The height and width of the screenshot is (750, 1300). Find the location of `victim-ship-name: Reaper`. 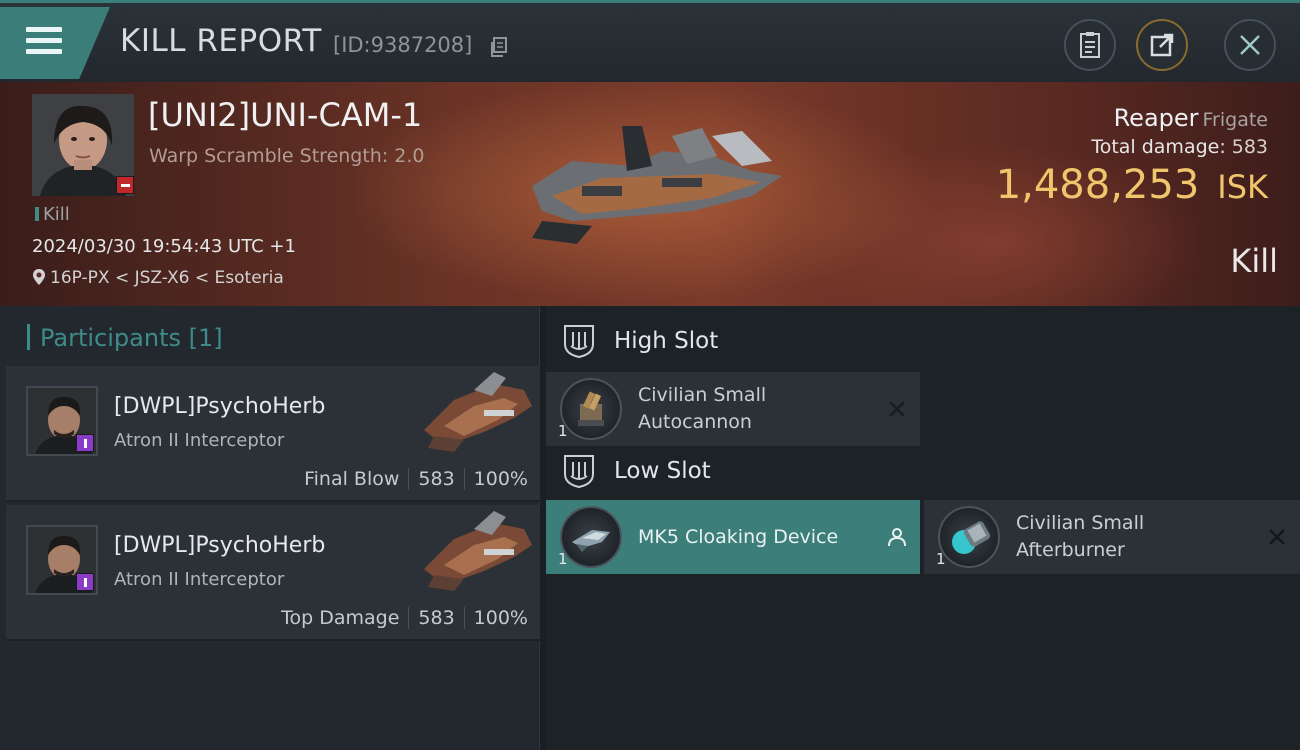

victim-ship-name: Reaper is located at coordinates (1156, 118).